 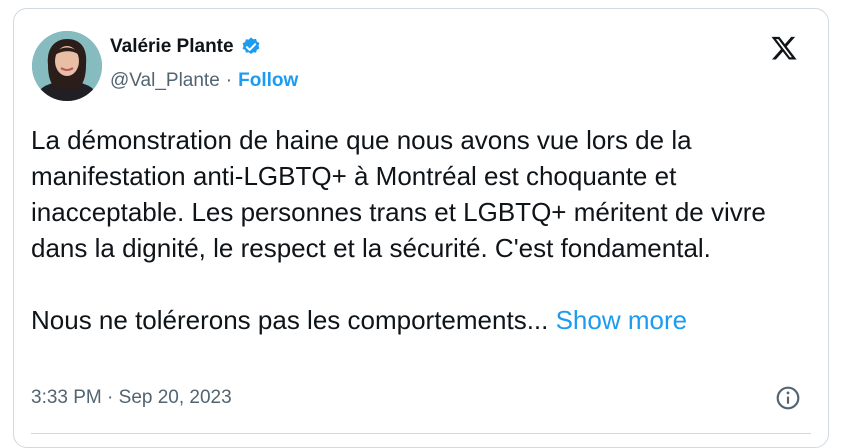 I want to click on author-name-row: Valérie Plante, so click(x=186, y=47).